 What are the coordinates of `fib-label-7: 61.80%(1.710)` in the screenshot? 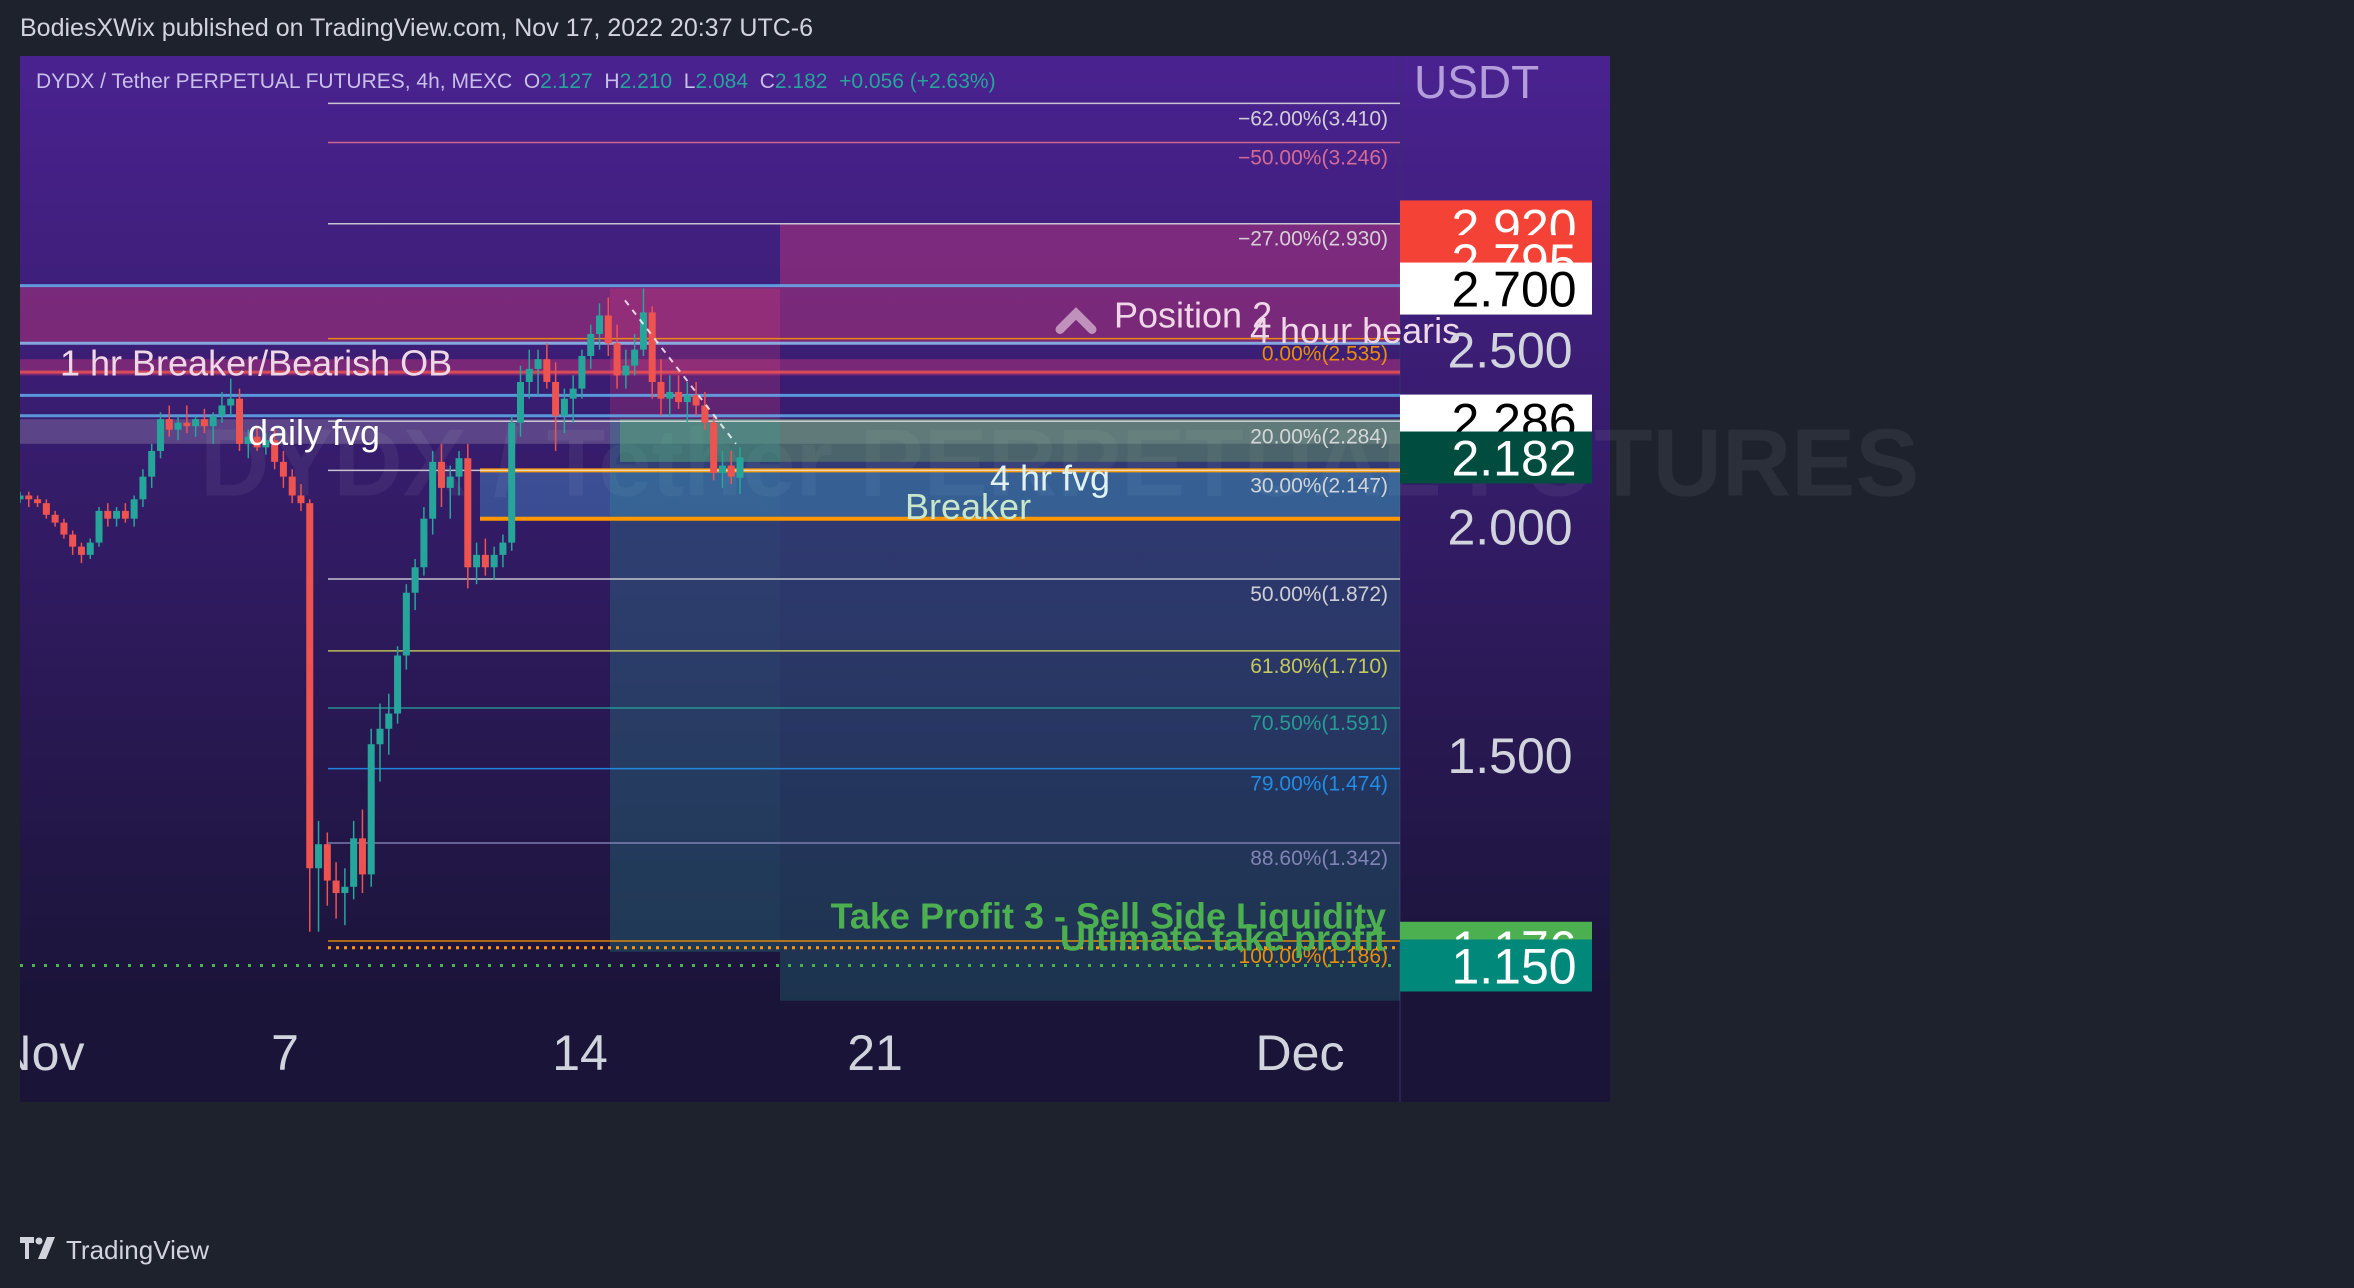 It's located at (1319, 666).